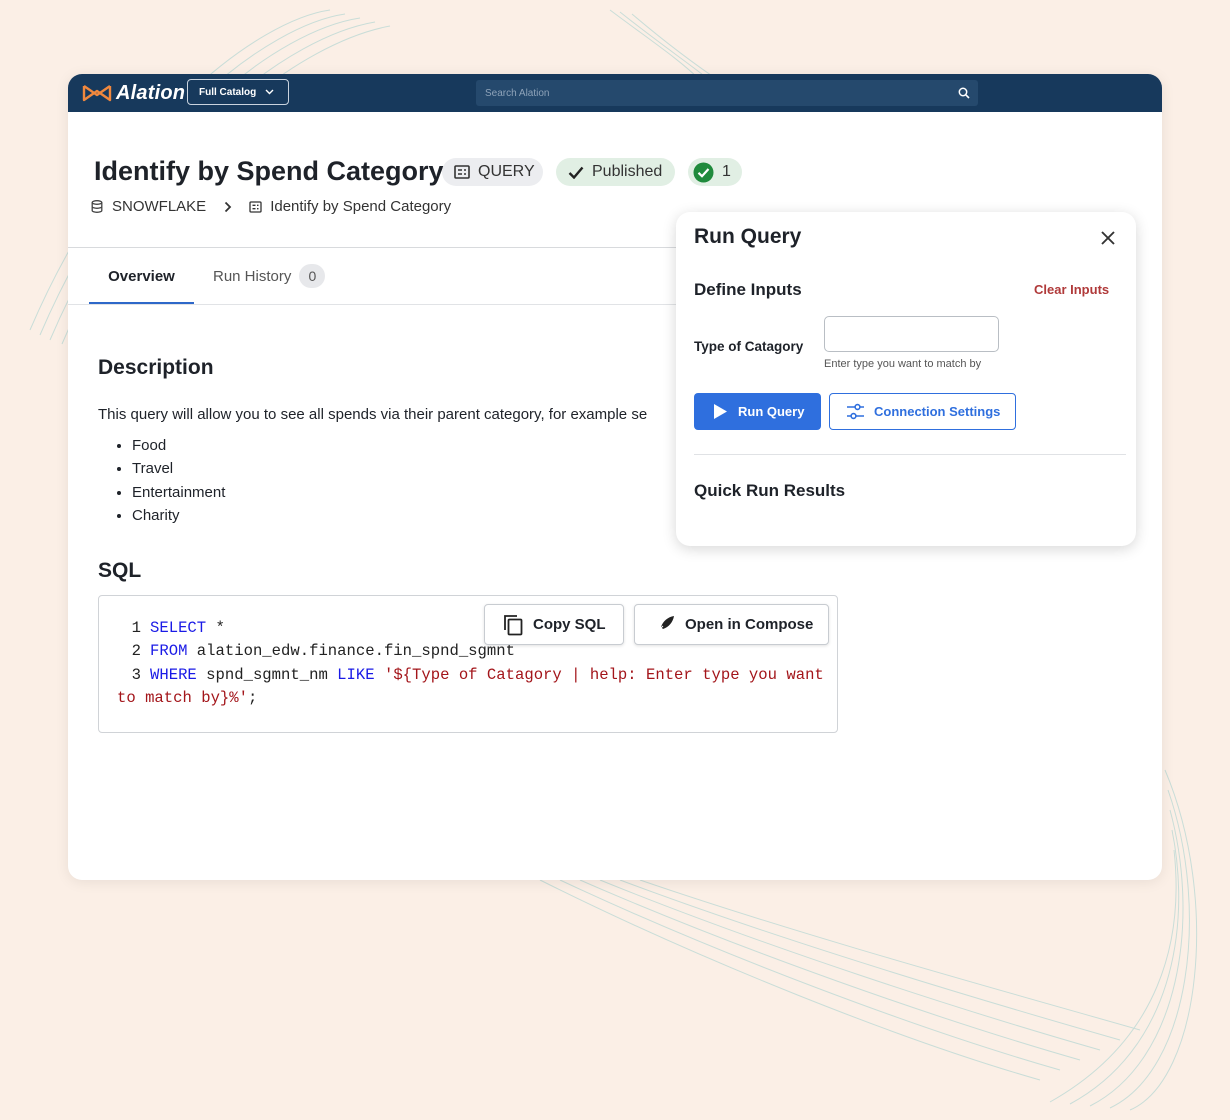 The height and width of the screenshot is (1120, 1230). I want to click on catalog-selector: Full Catalog, so click(238, 92).